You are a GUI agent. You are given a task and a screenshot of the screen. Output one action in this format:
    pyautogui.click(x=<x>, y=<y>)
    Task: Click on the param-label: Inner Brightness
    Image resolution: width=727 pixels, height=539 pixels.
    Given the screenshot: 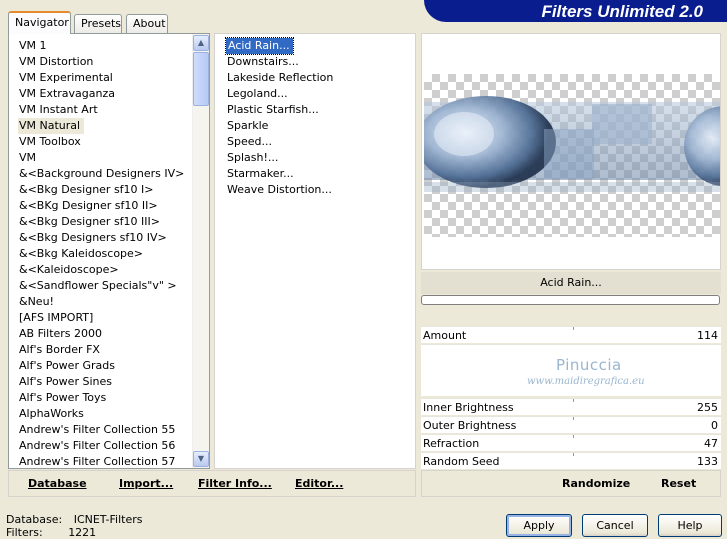 What is the action you would take?
    pyautogui.click(x=468, y=407)
    